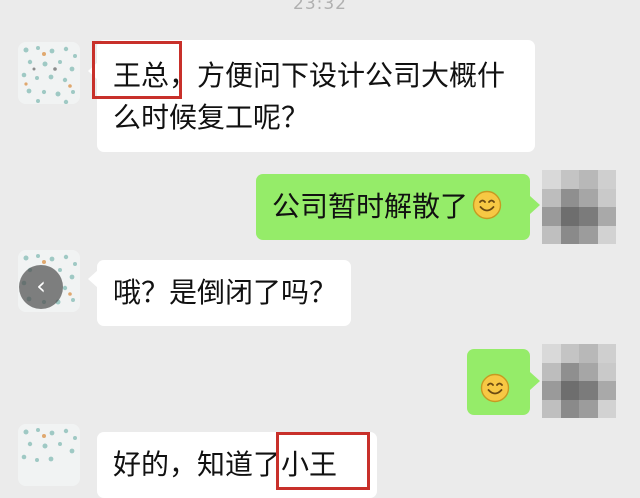 The height and width of the screenshot is (498, 640). I want to click on chat-timestamp: 23:32, so click(320, 7).